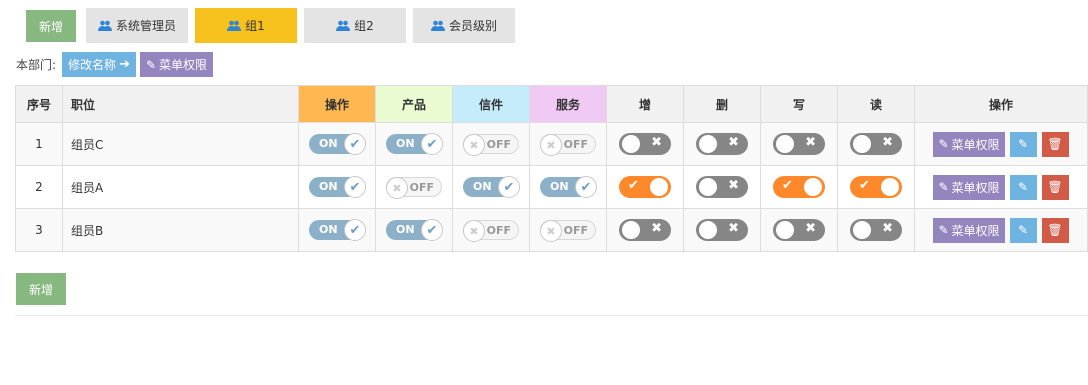 The height and width of the screenshot is (385, 1088). I want to click on cell-serv: ON ✔, so click(568, 187).